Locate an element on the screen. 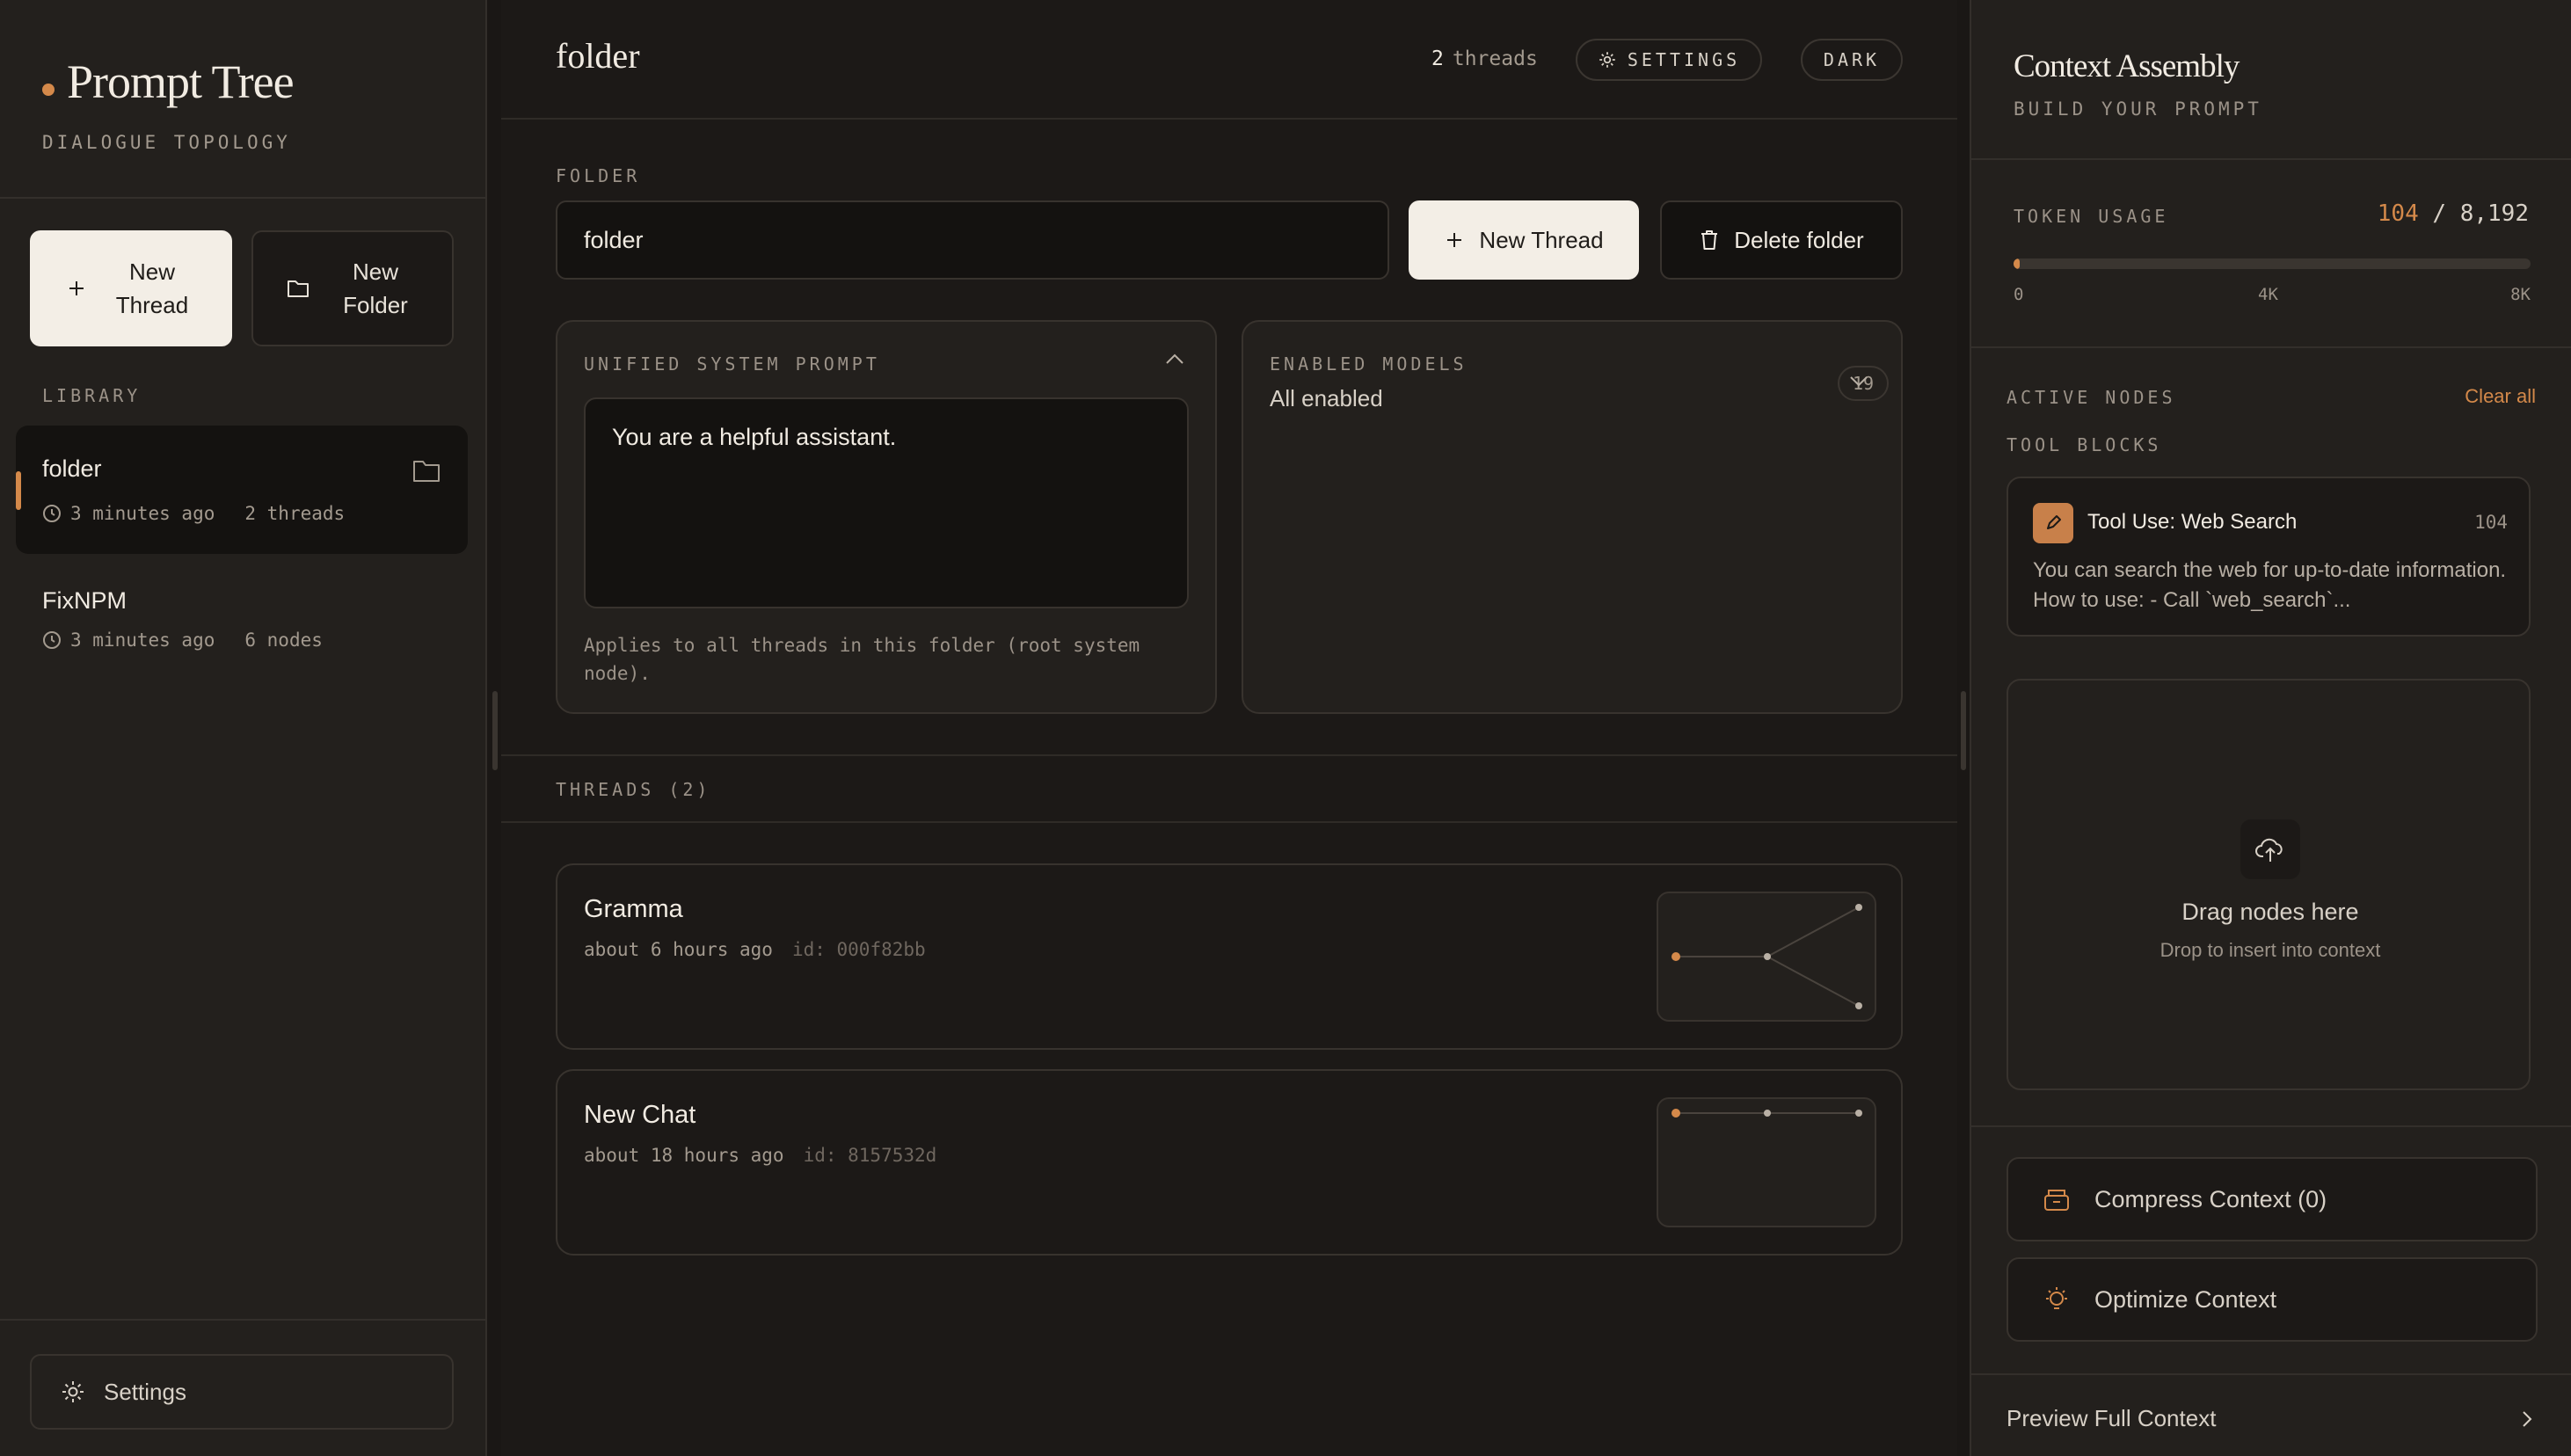 The image size is (2571, 1456). optimize-context-button: Optimize Context is located at coordinates (2272, 1299).